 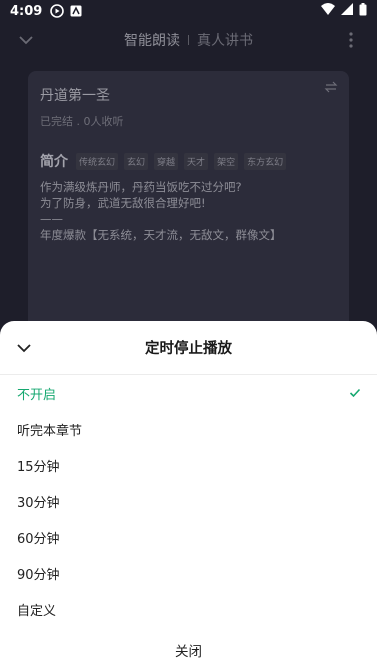 I want to click on mode-tabs: 智能朗读 真人讲书, so click(x=188, y=40).